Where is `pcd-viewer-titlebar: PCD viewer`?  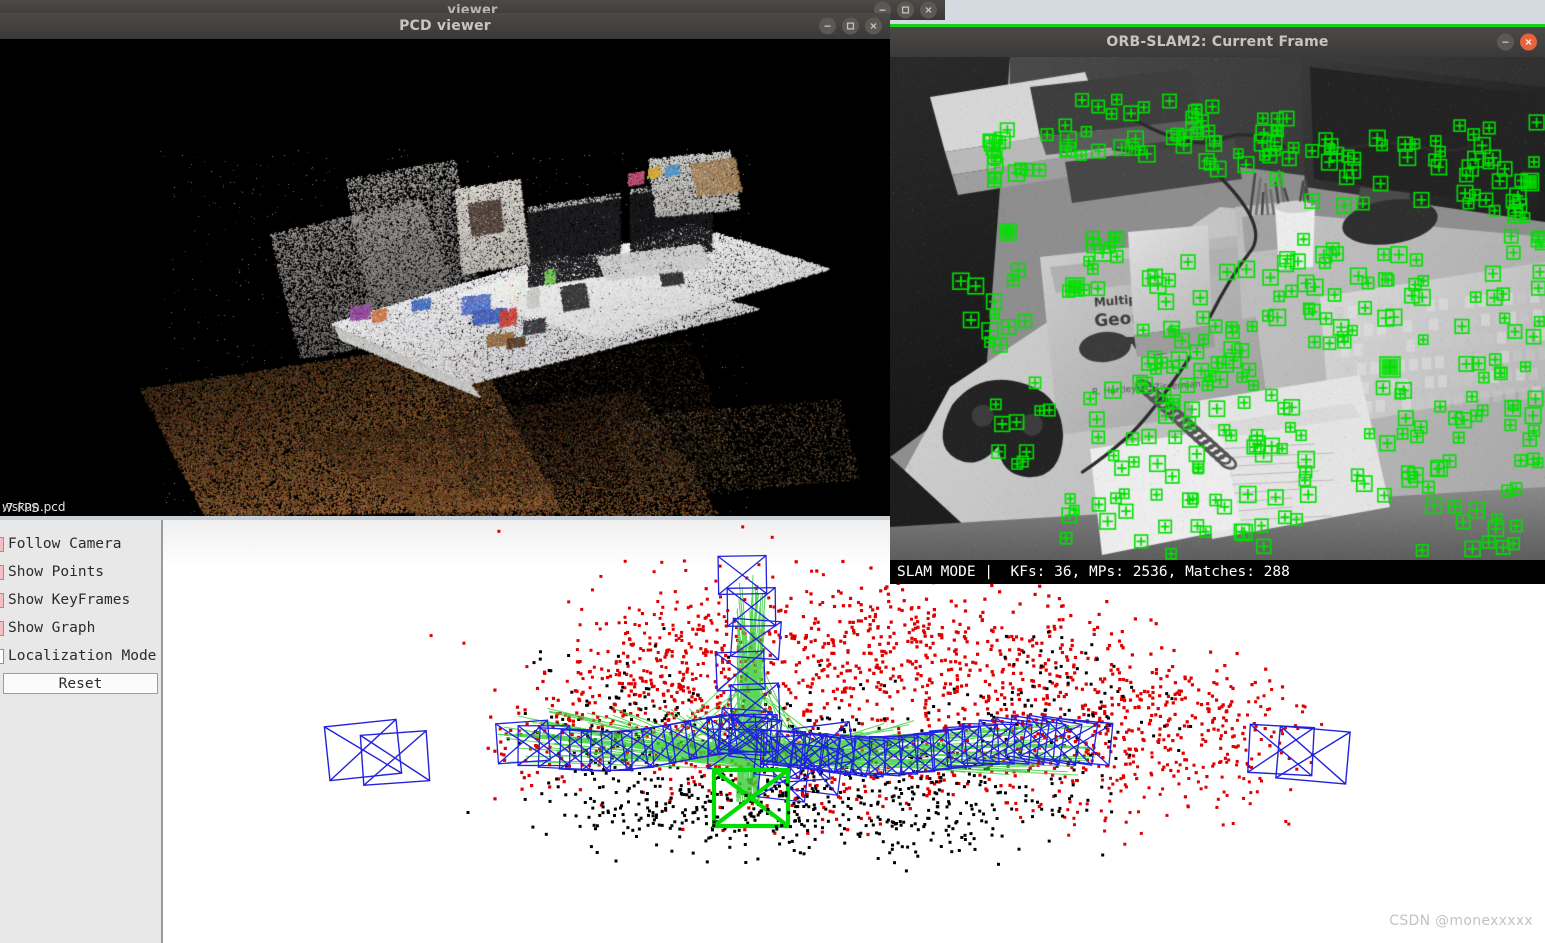
pcd-viewer-titlebar: PCD viewer is located at coordinates (445, 26).